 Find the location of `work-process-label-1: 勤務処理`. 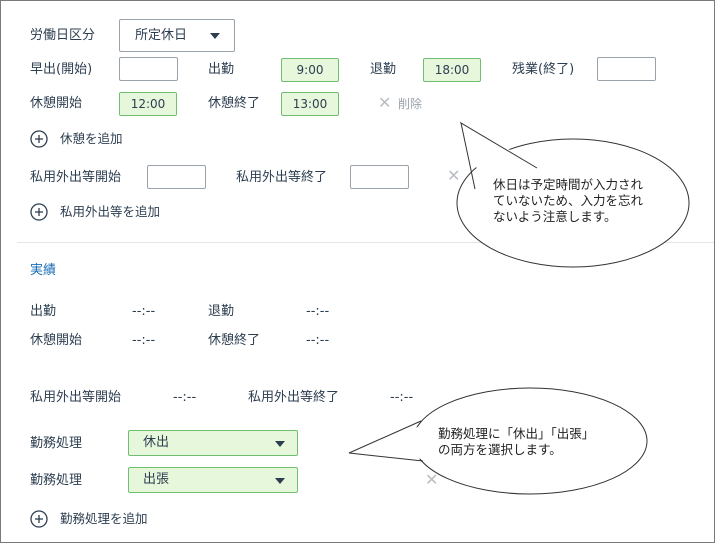

work-process-label-1: 勤務処理 is located at coordinates (56, 443).